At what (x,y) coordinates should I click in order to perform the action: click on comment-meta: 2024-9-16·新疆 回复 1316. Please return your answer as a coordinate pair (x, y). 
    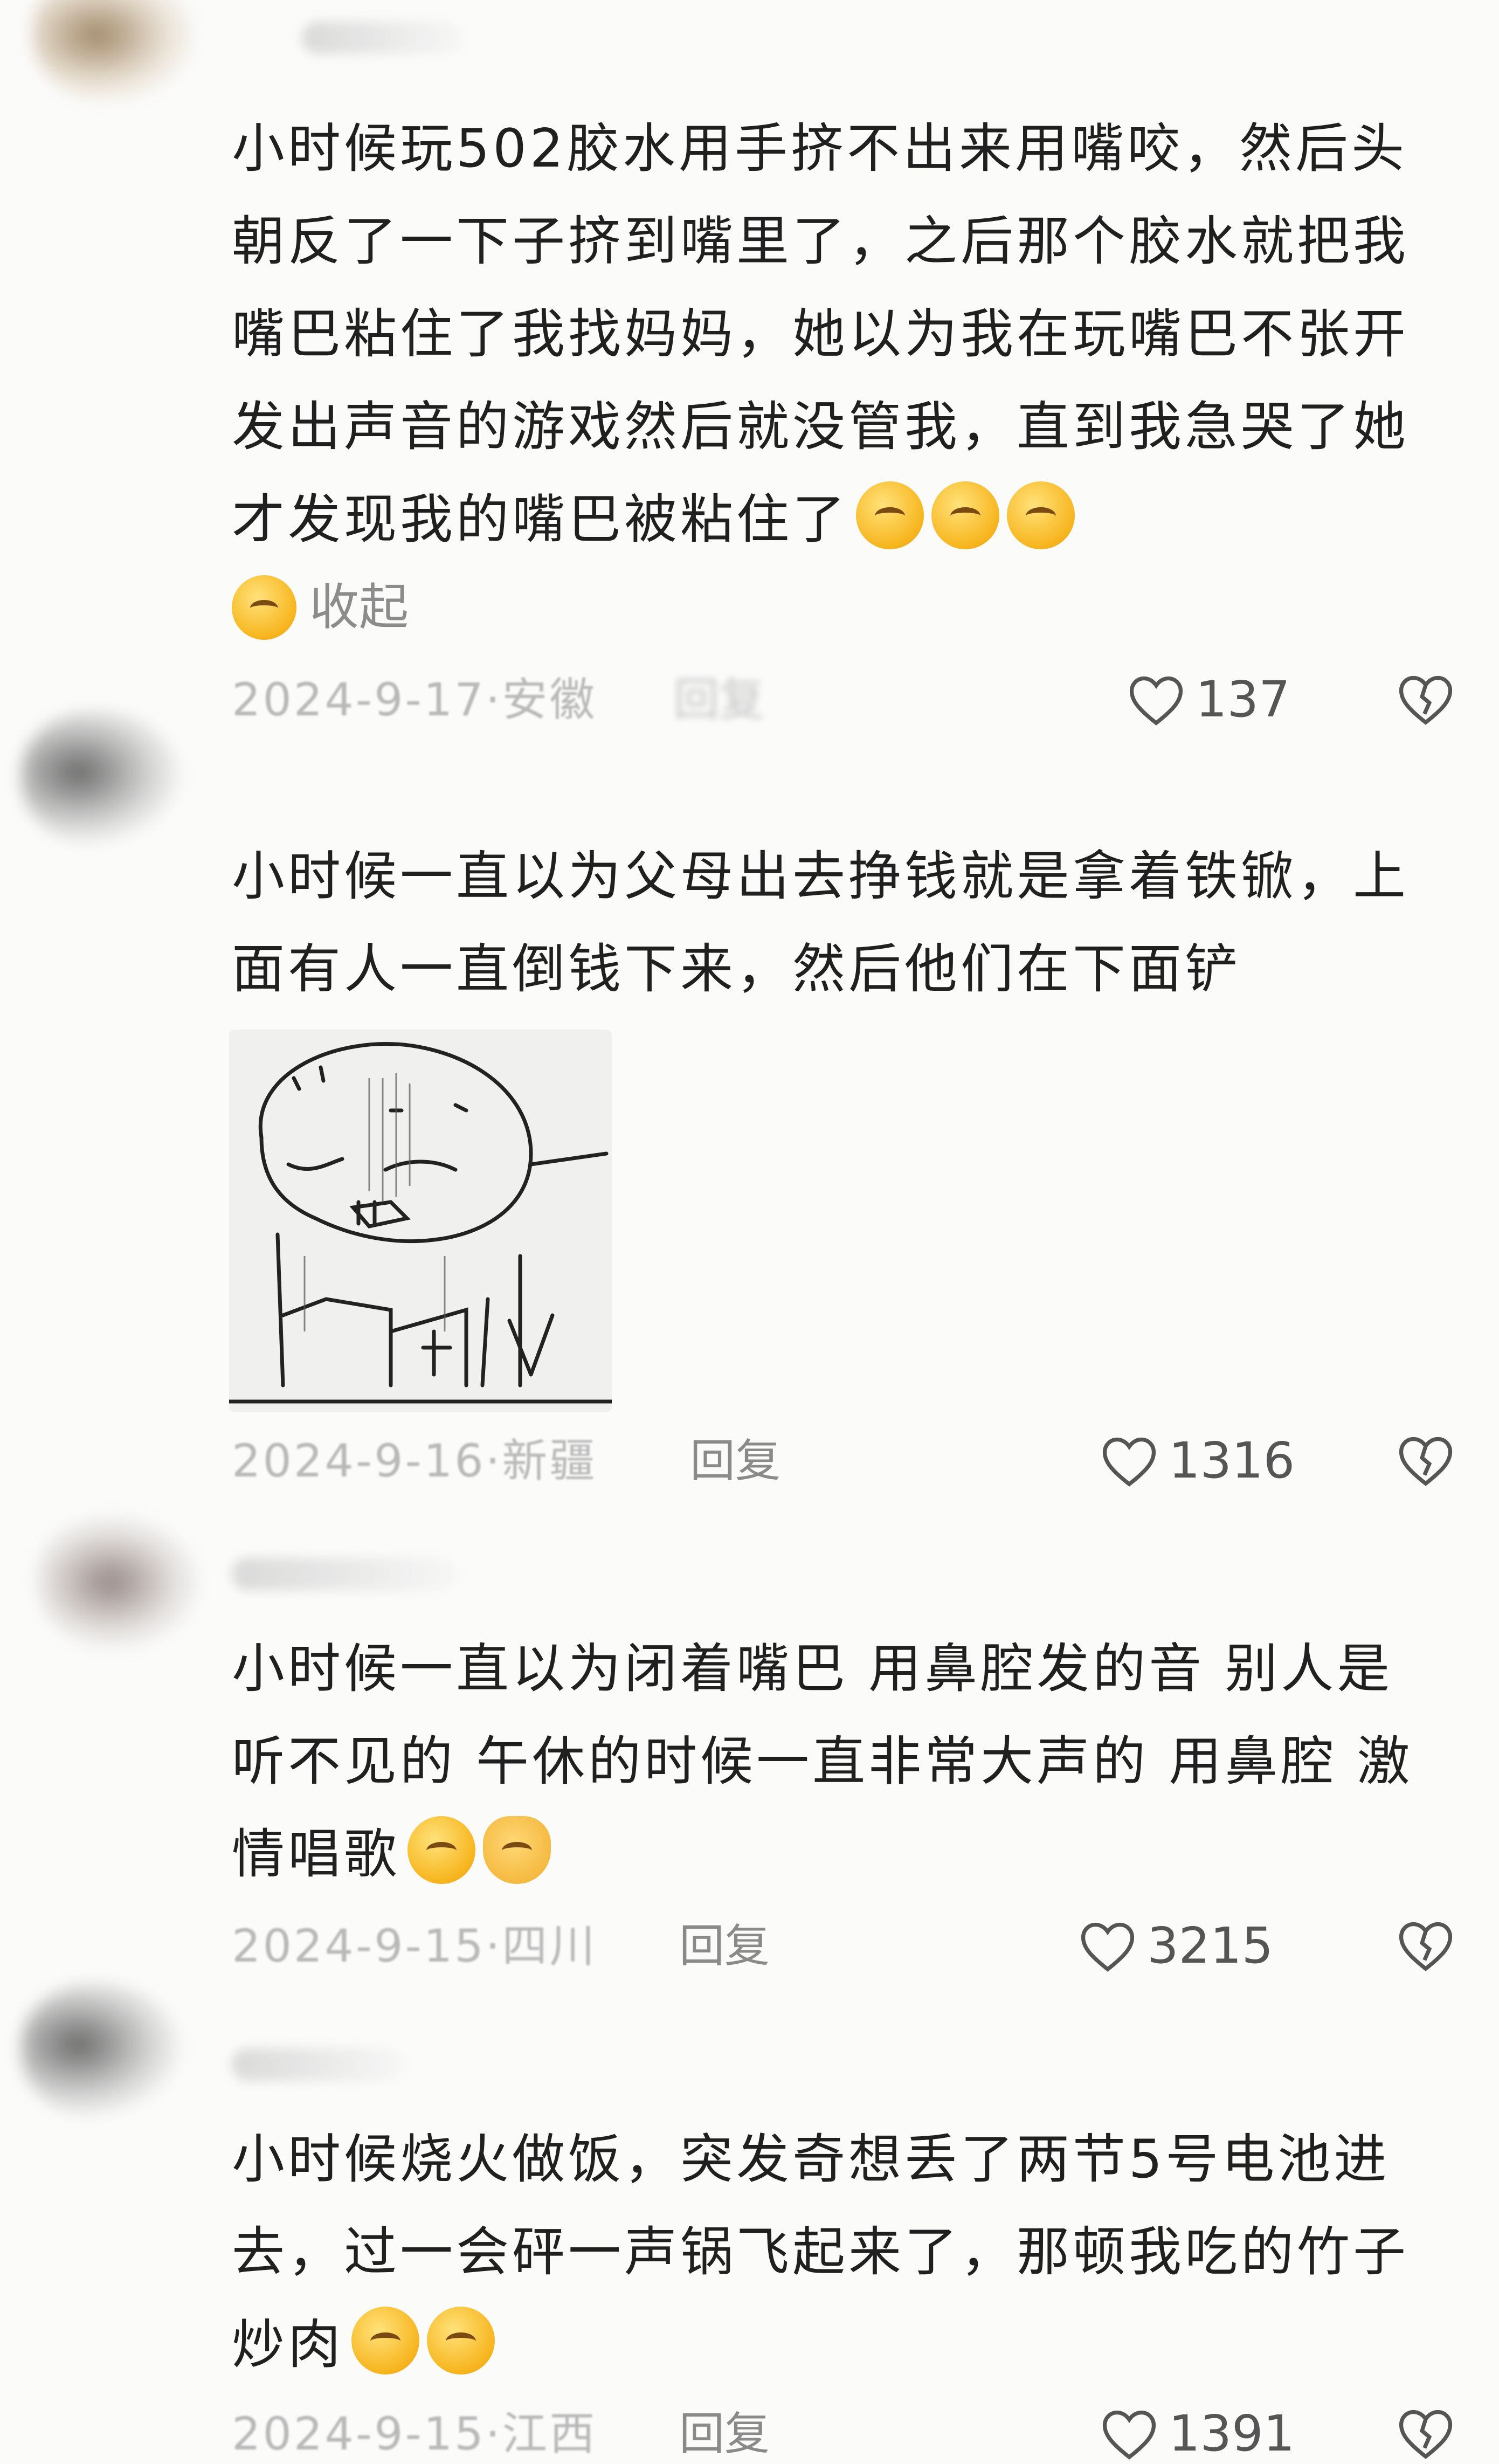
    Looking at the image, I should click on (843, 1461).